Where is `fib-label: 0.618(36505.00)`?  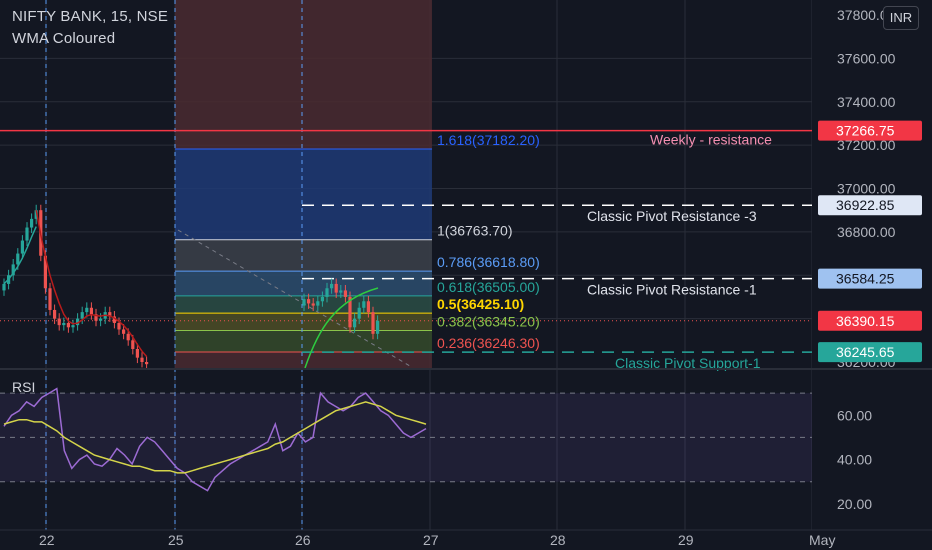
fib-label: 0.618(36505.00) is located at coordinates (488, 287).